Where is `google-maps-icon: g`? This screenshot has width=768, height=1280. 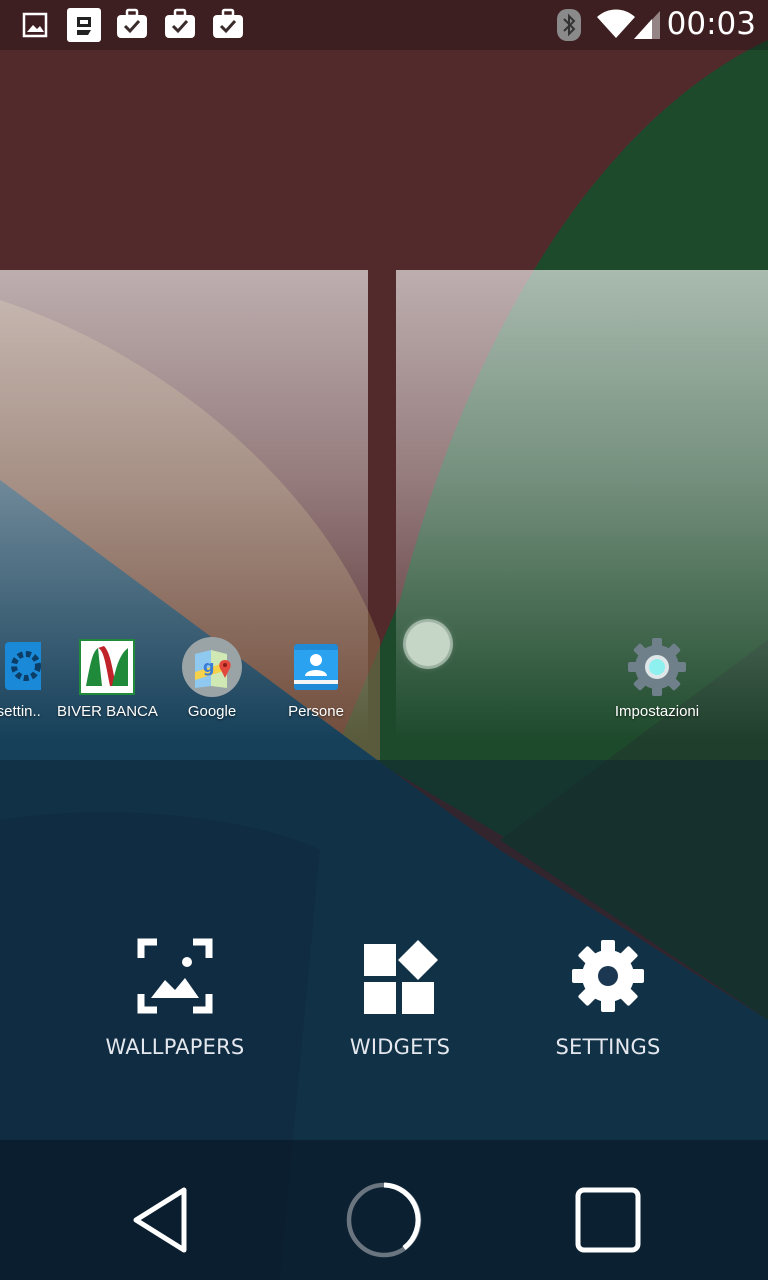
google-maps-icon: g is located at coordinates (212, 667).